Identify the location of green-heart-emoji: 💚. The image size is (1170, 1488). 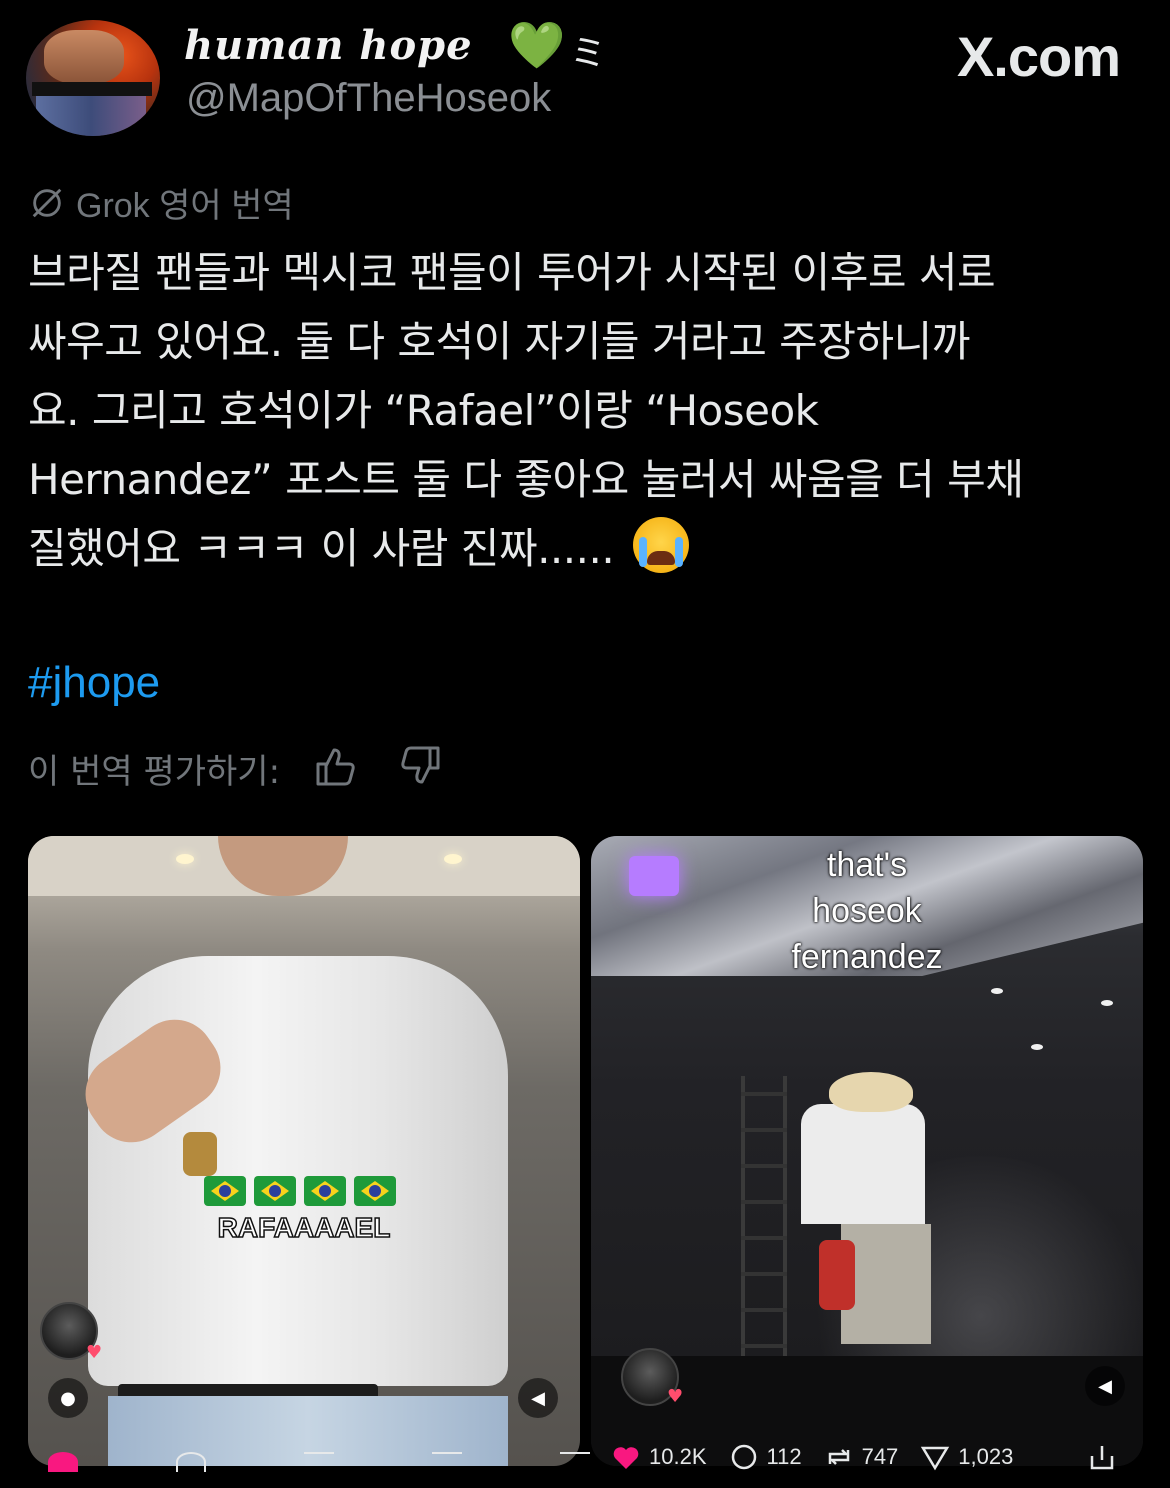
(537, 45).